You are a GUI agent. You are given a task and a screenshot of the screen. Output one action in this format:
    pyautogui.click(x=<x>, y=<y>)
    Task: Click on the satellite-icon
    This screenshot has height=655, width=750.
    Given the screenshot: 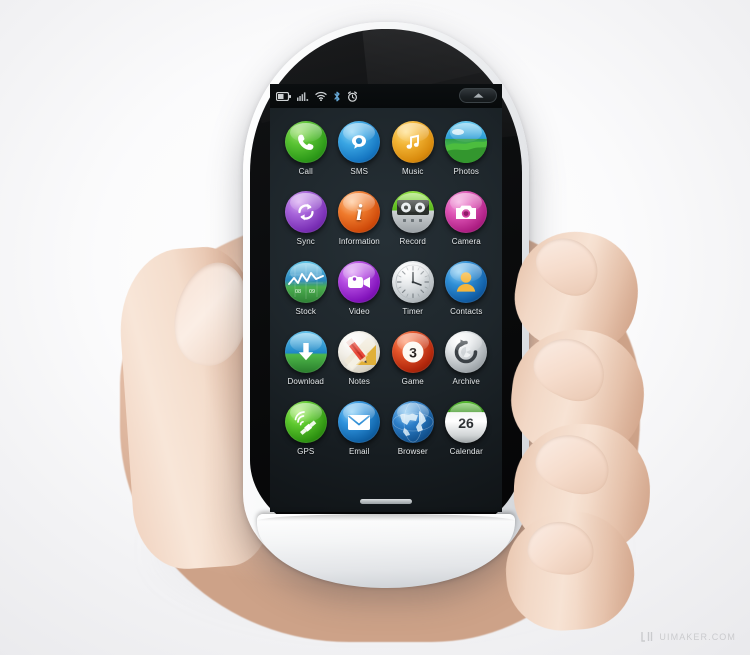 What is the action you would take?
    pyautogui.click(x=305, y=422)
    